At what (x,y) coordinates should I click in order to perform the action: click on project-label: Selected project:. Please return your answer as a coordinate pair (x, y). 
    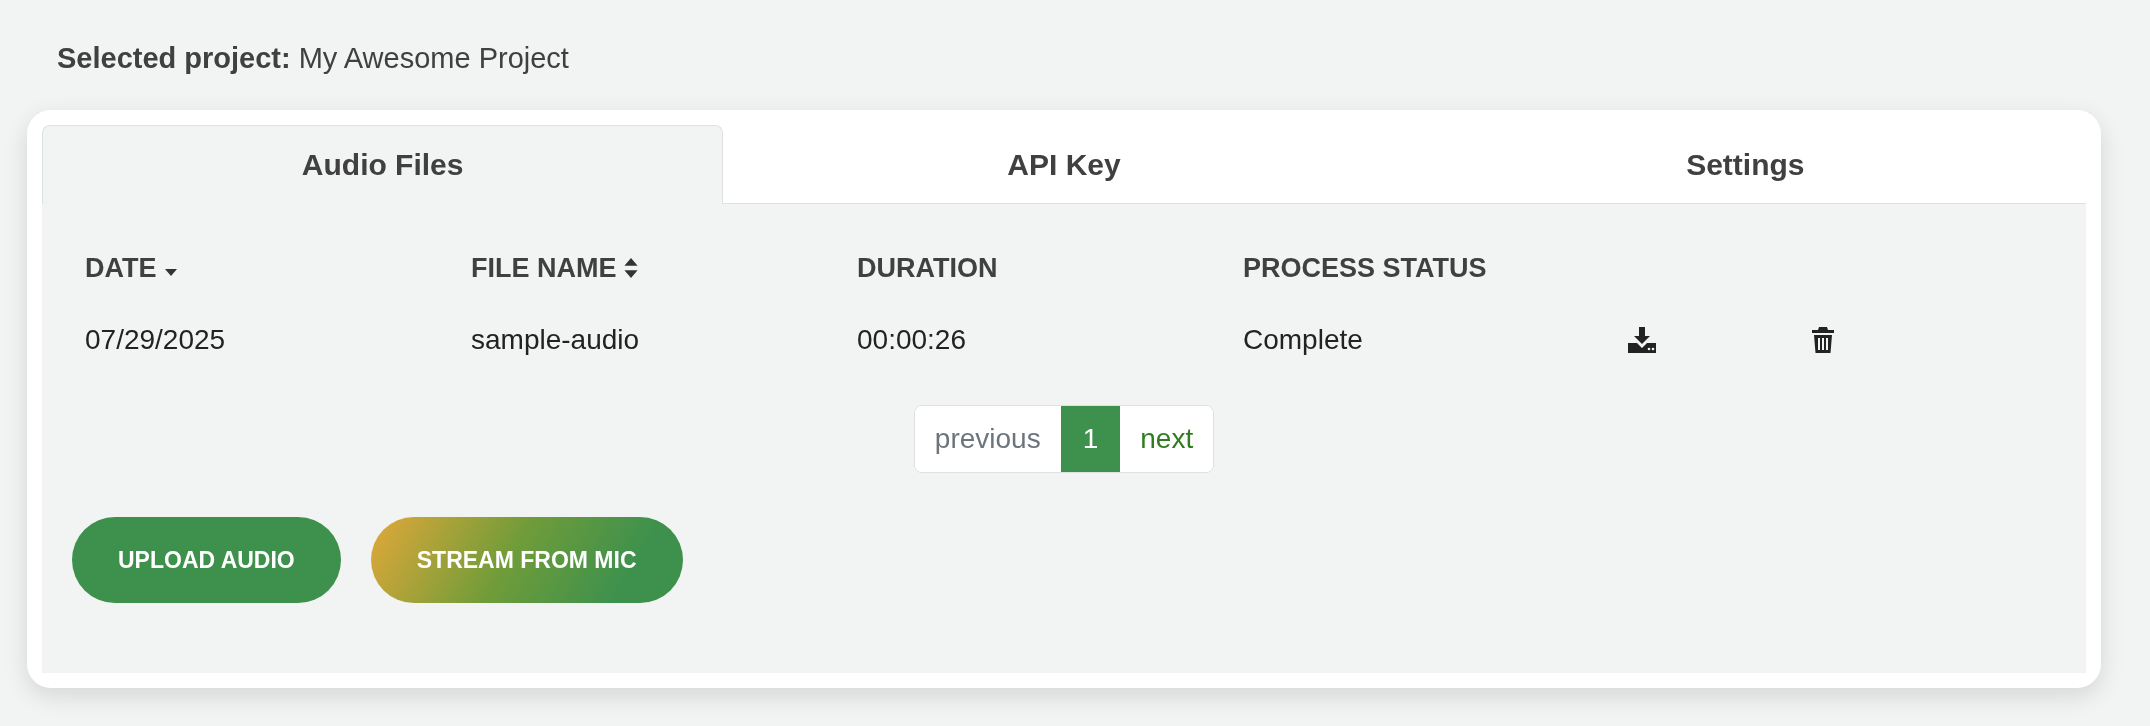
    Looking at the image, I should click on (174, 58).